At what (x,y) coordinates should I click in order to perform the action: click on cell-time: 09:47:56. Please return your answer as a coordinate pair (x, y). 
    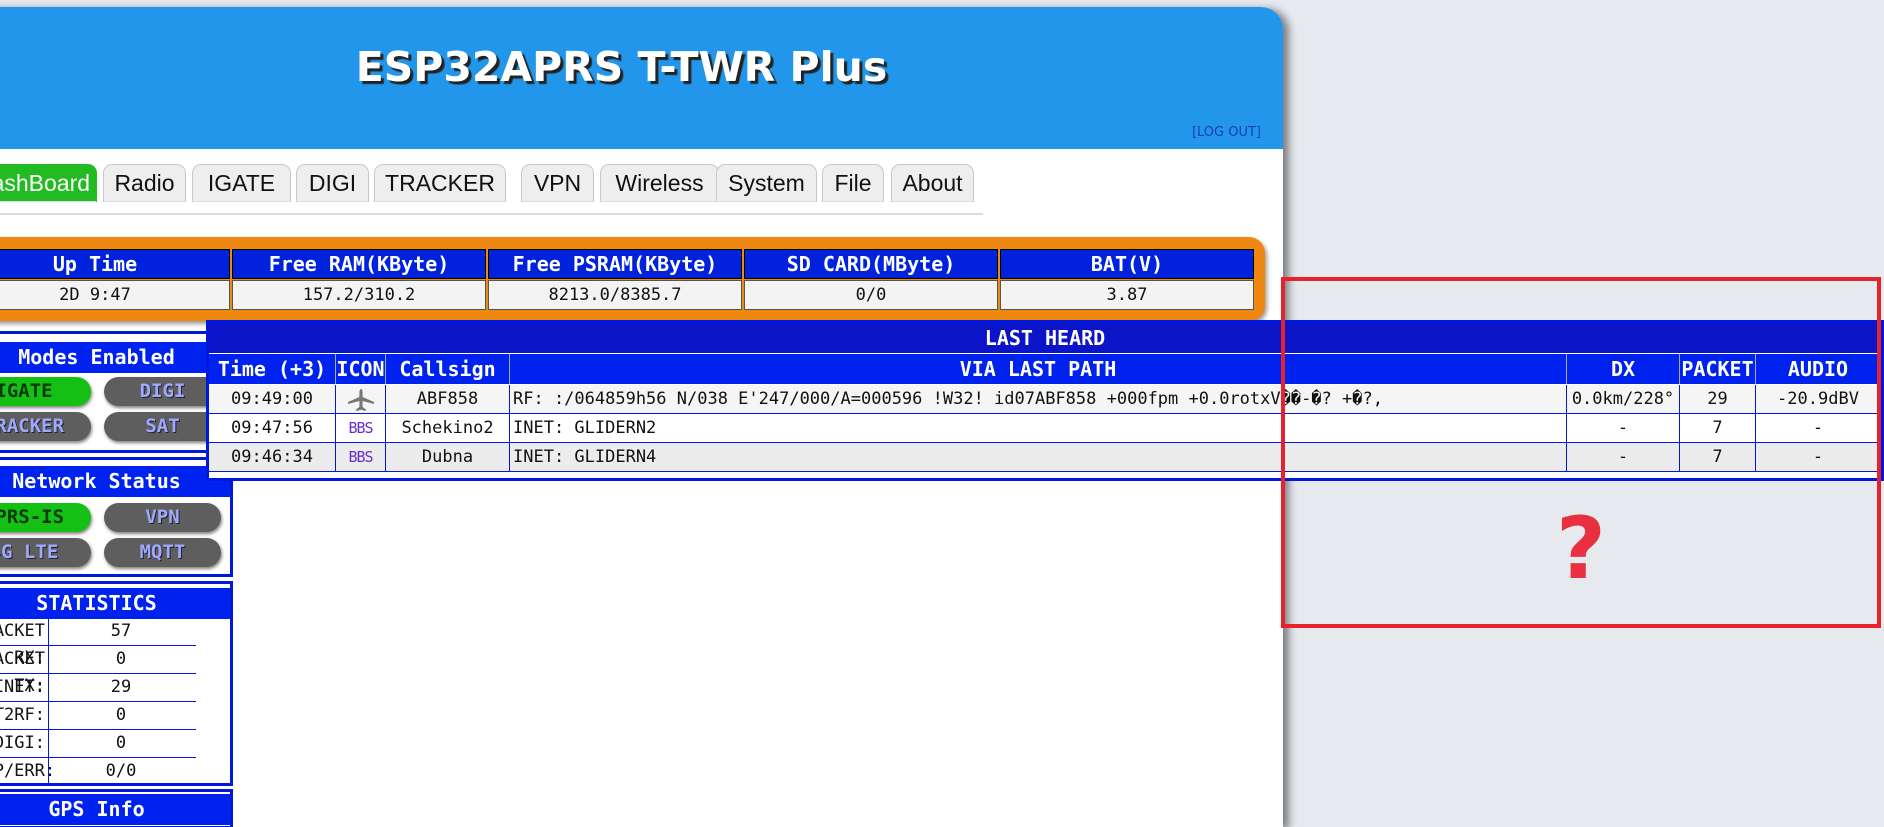
    Looking at the image, I should click on (272, 428).